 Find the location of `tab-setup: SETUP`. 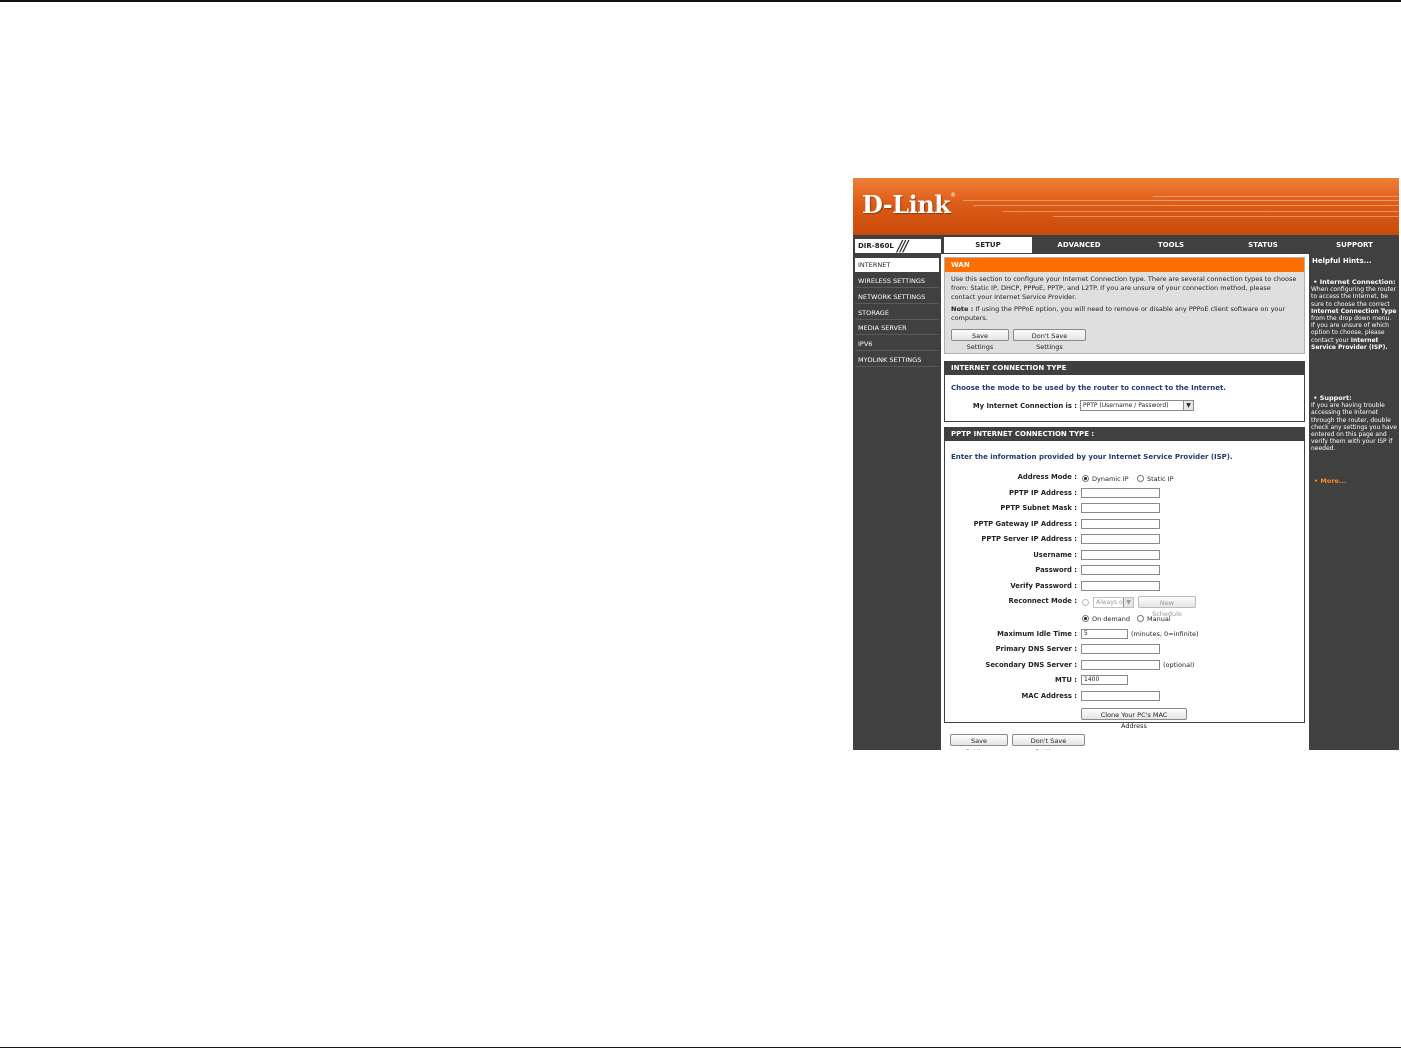

tab-setup: SETUP is located at coordinates (988, 245).